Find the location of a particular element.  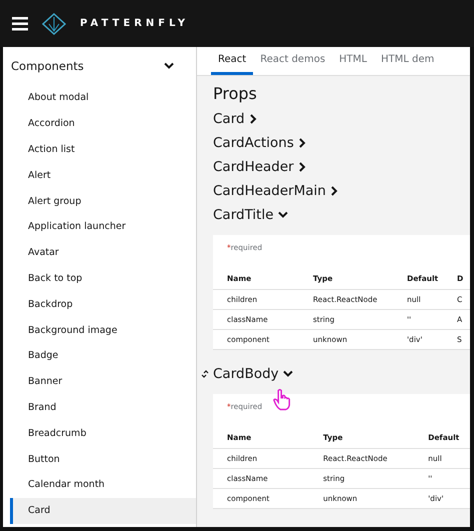

section-heading: CardHeader is located at coordinates (341, 167).